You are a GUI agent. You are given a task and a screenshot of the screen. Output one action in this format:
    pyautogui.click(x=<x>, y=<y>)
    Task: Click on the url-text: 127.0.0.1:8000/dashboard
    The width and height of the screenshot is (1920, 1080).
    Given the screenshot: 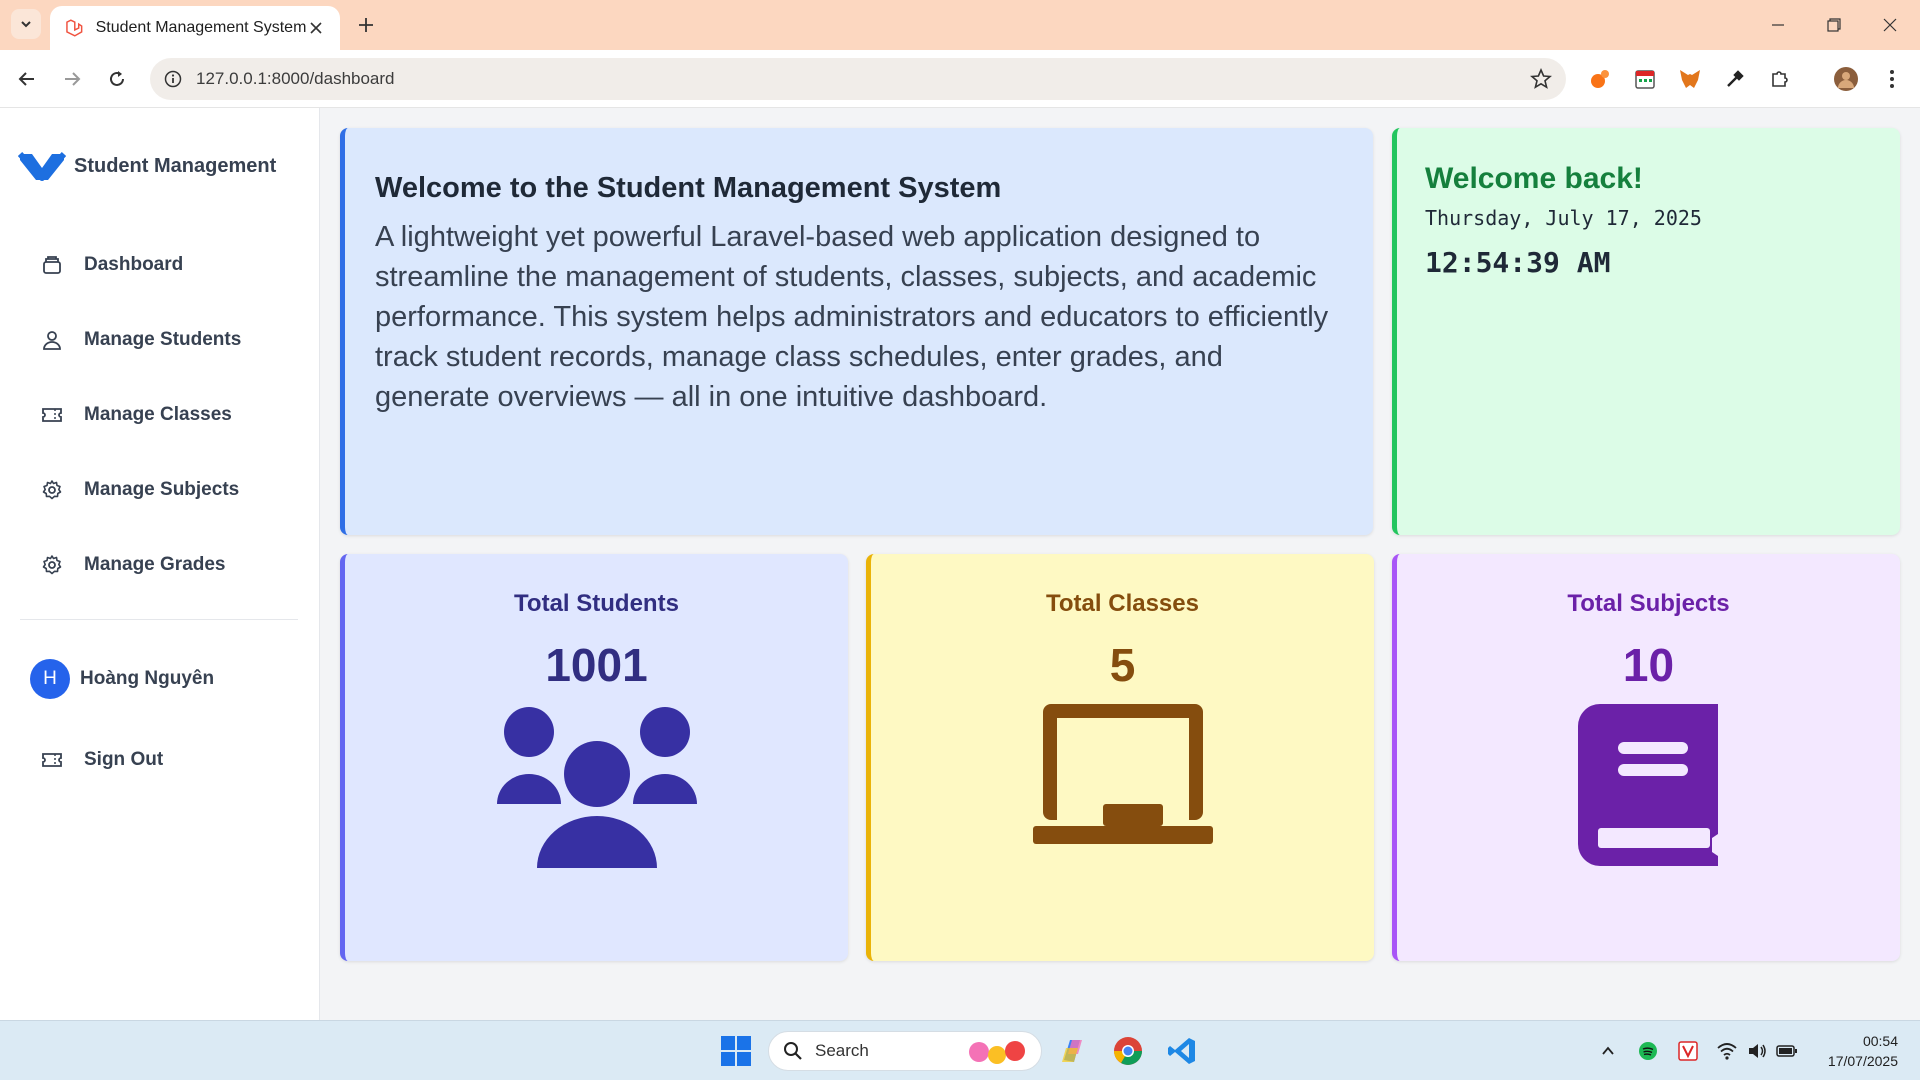 What is the action you would take?
    pyautogui.click(x=295, y=78)
    